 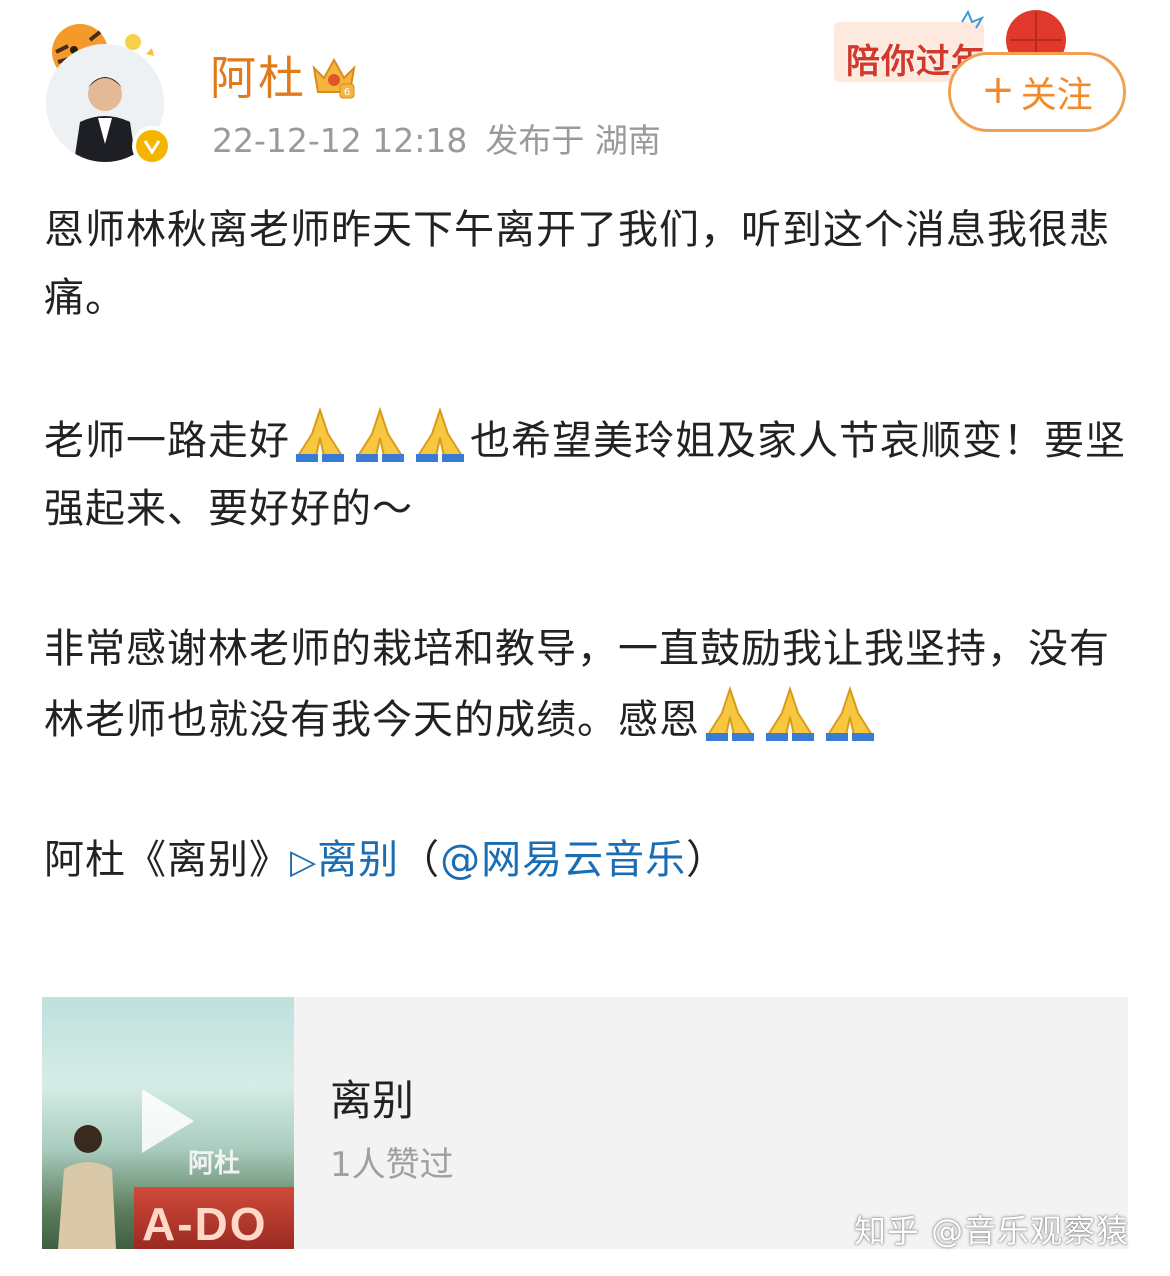 I want to click on play-link-icon: ▷, so click(x=304, y=862).